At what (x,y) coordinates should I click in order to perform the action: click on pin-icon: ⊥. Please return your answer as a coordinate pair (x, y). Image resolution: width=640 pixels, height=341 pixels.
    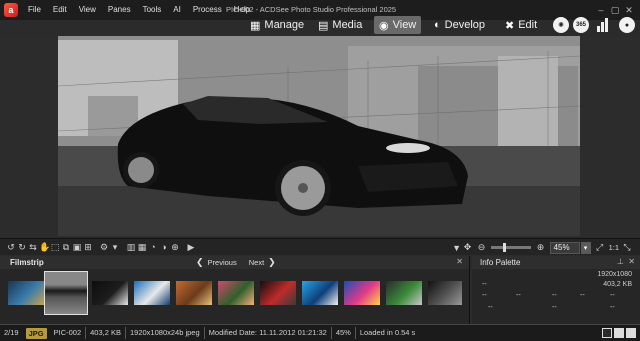
    Looking at the image, I should click on (620, 261).